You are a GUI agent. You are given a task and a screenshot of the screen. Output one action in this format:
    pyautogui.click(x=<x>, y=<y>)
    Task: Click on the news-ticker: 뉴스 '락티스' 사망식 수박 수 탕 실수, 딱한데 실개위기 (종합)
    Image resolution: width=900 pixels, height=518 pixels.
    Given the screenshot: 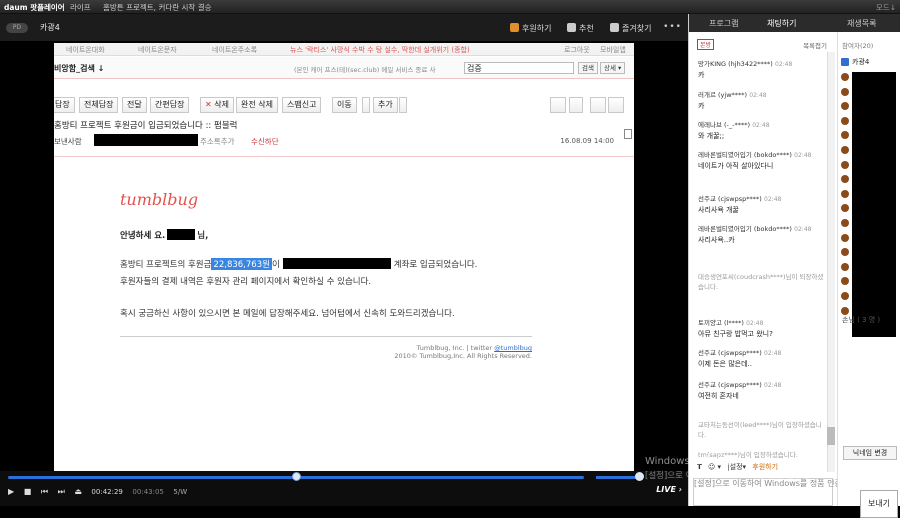 What is the action you would take?
    pyautogui.click(x=380, y=50)
    